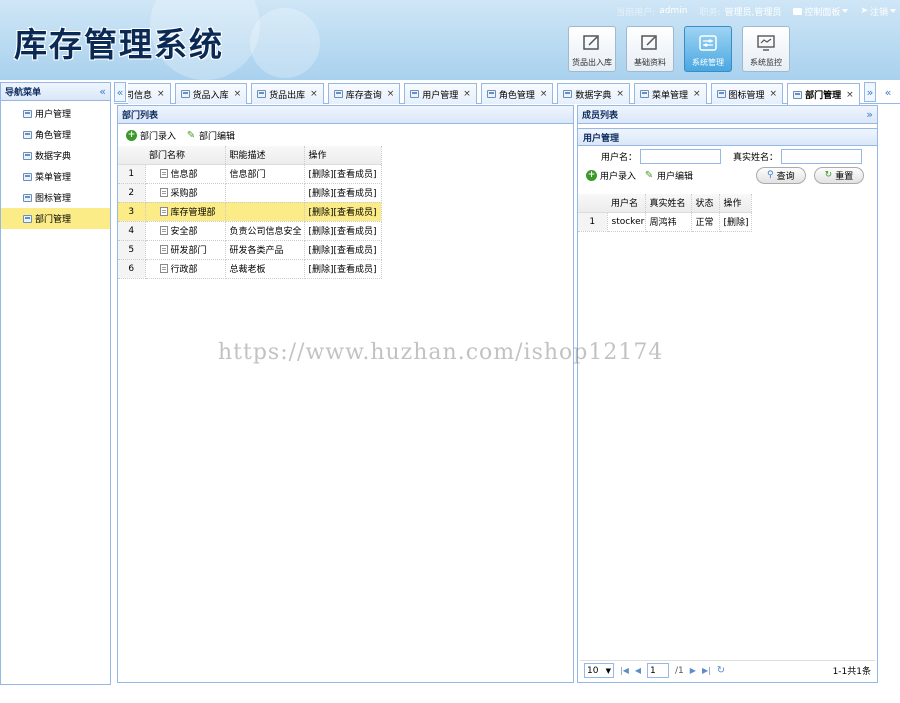 This screenshot has width=900, height=703. What do you see at coordinates (265, 231) in the screenshot?
I see `department-desc: 负责公司信息安全` at bounding box center [265, 231].